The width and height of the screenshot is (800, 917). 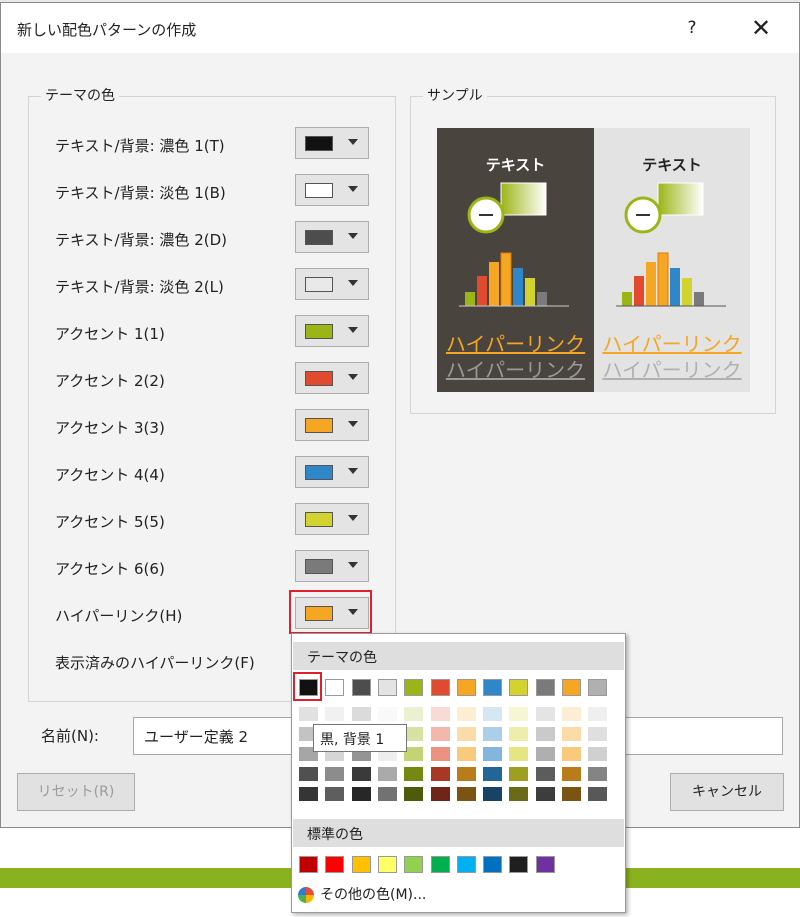 I want to click on close-button: ✕, so click(x=761, y=28).